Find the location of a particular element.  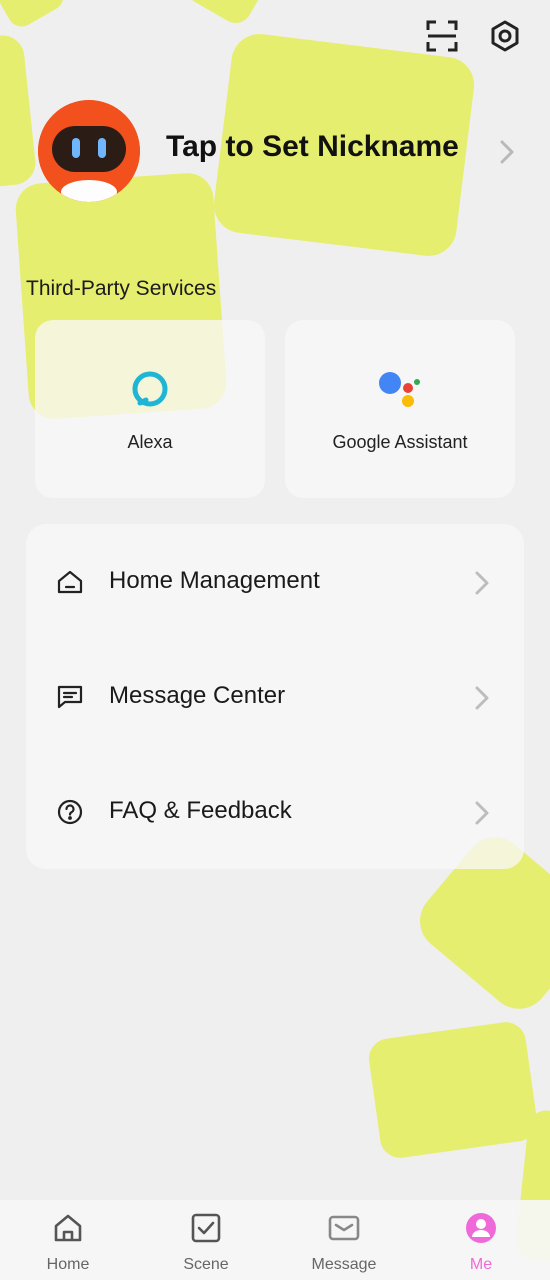

tab-scene: Scene is located at coordinates (206, 1240).